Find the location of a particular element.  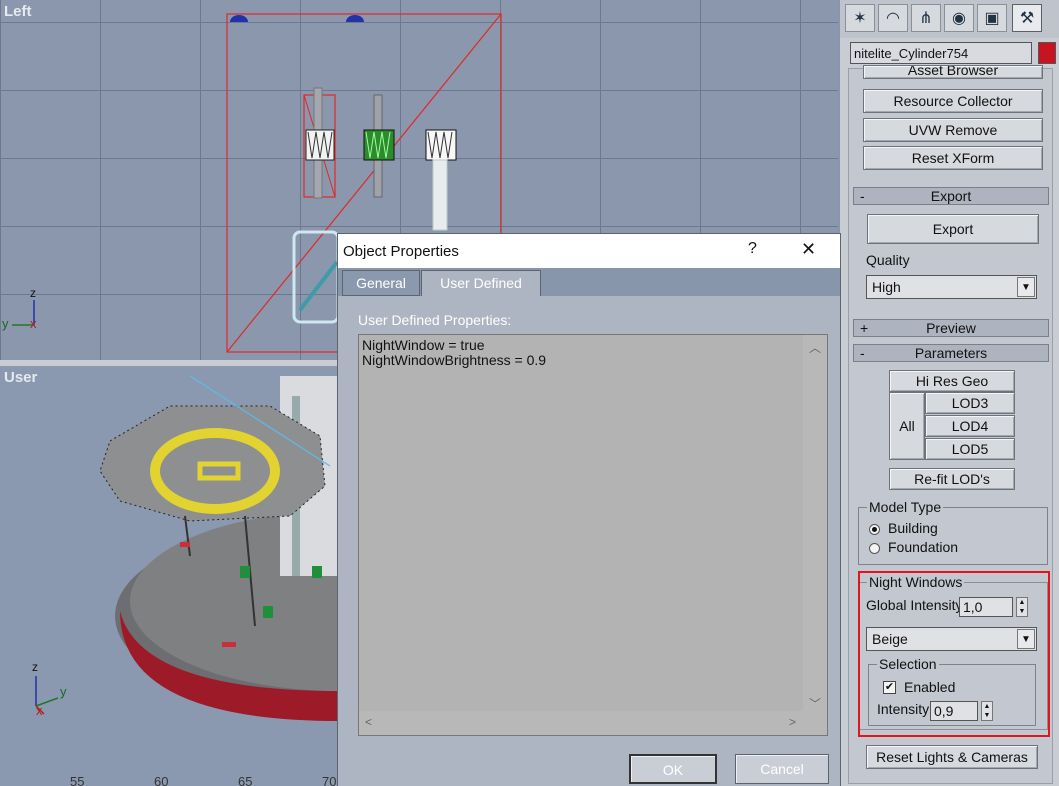

uvw-remove-button: UVW Remove is located at coordinates (953, 130).